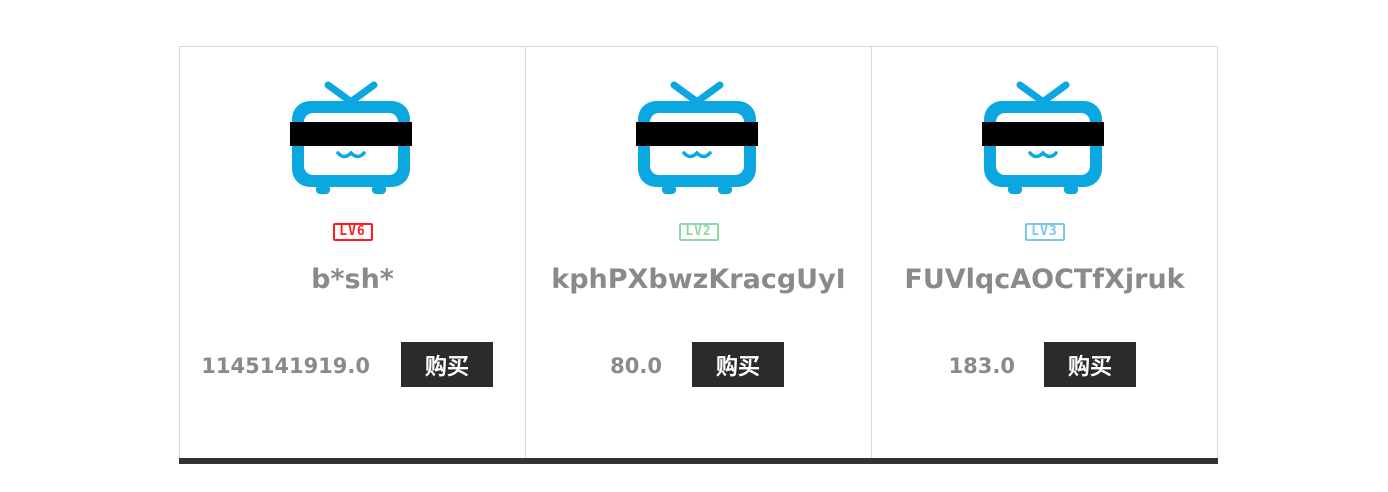  What do you see at coordinates (285, 366) in the screenshot?
I see `price: 1145141919.0` at bounding box center [285, 366].